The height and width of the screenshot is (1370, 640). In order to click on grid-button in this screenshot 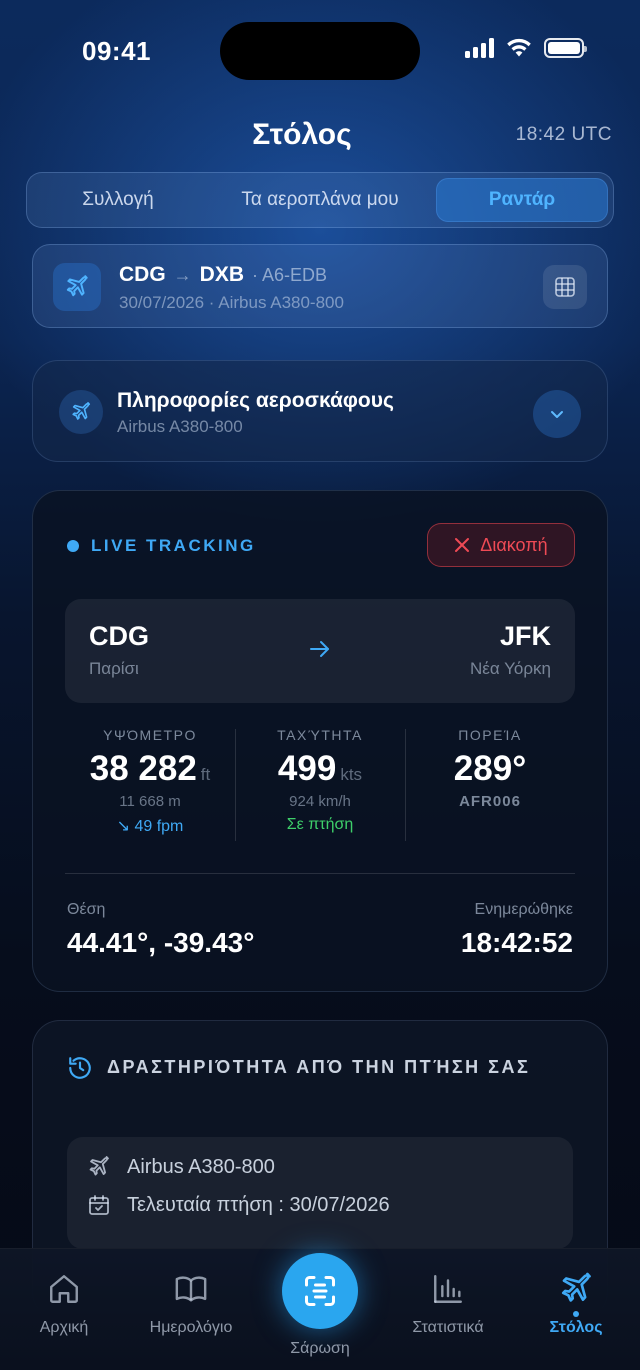, I will do `click(565, 287)`.